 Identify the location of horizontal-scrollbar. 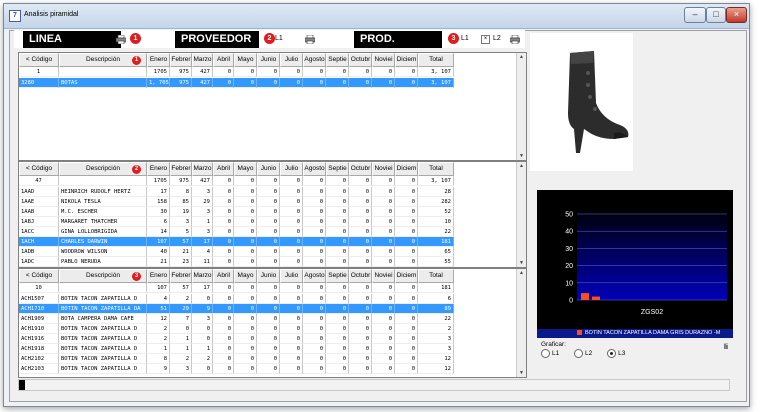
(374, 385).